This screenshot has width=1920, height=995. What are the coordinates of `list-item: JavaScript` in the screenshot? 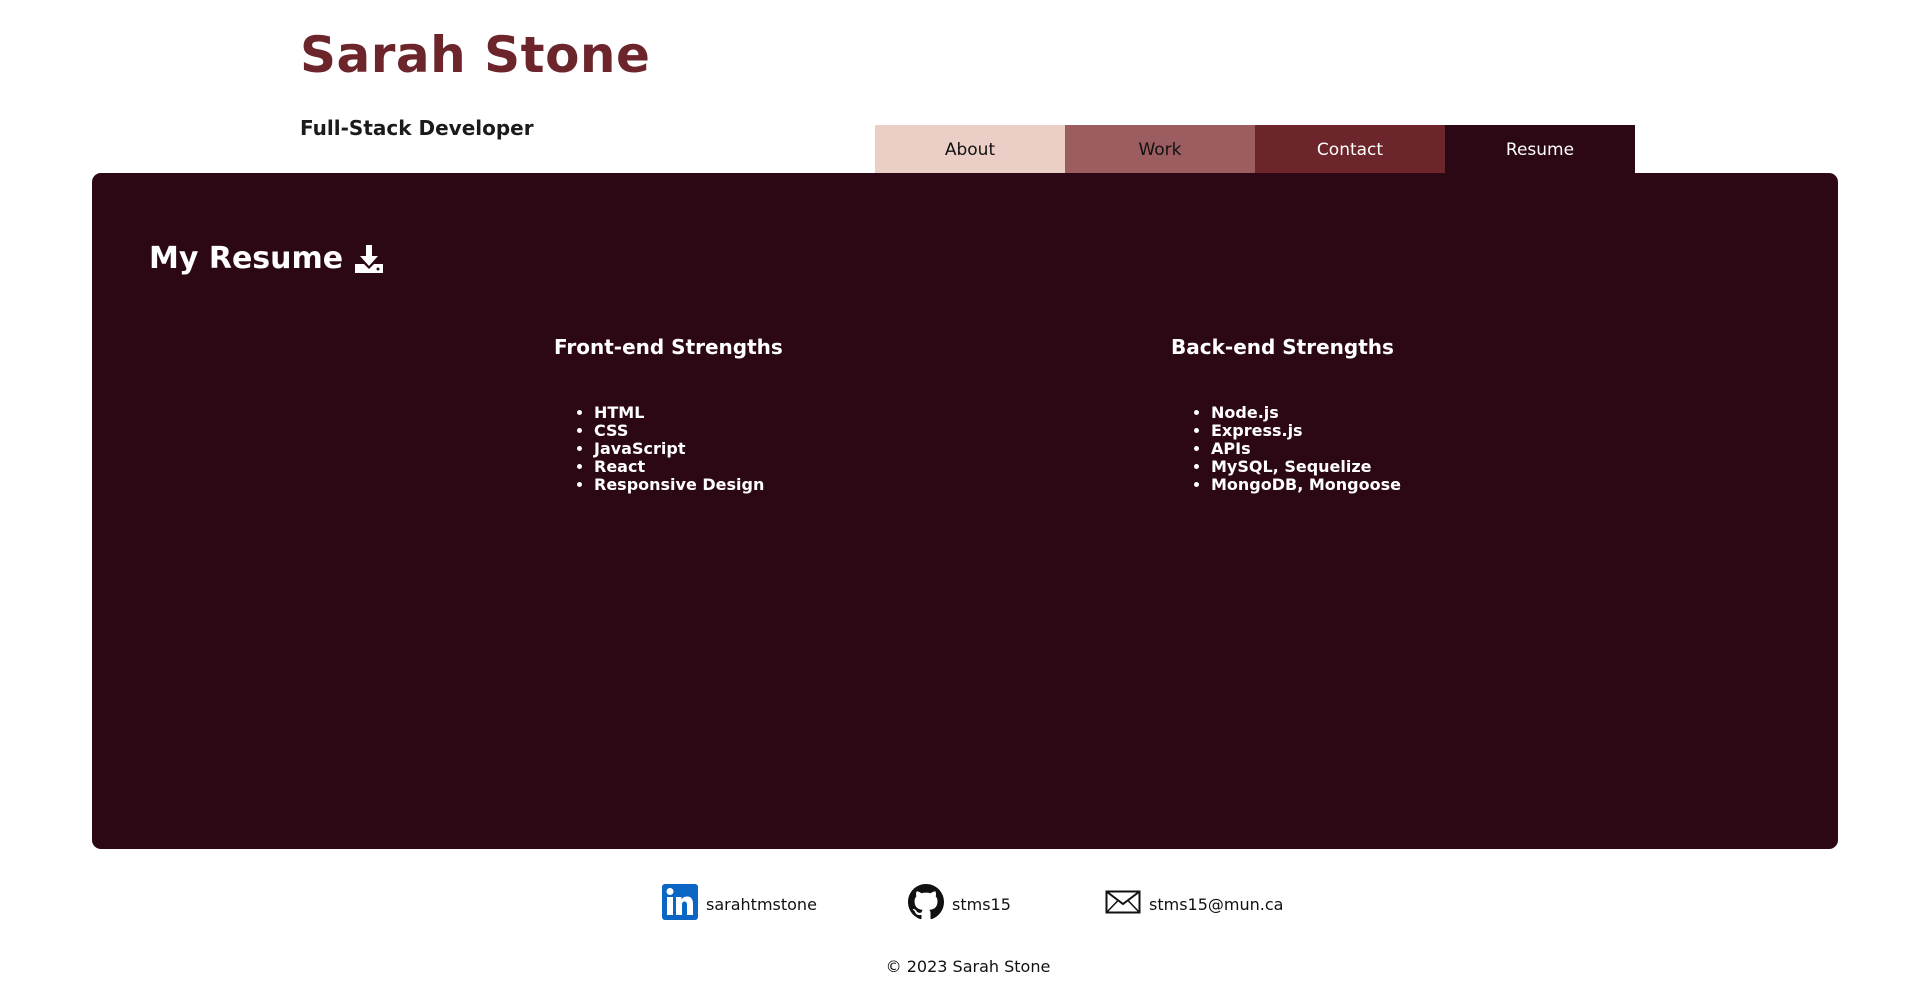 It's located at (688, 449).